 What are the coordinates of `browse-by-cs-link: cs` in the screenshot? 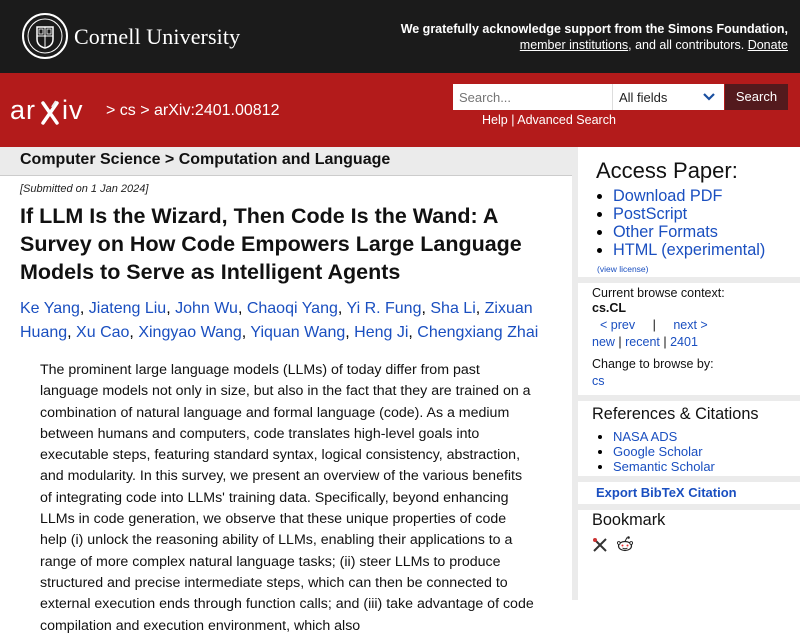 It's located at (598, 381).